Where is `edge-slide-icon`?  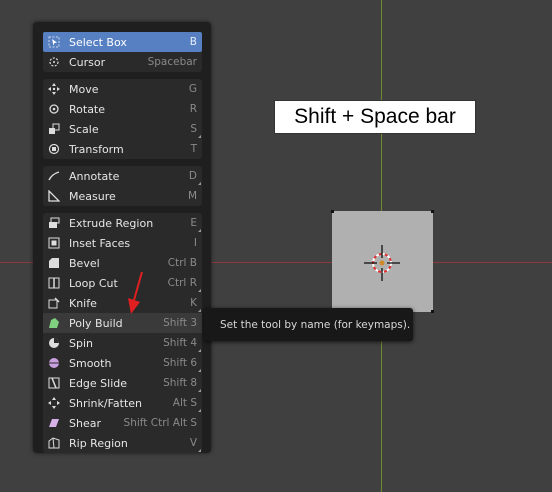 edge-slide-icon is located at coordinates (54, 383).